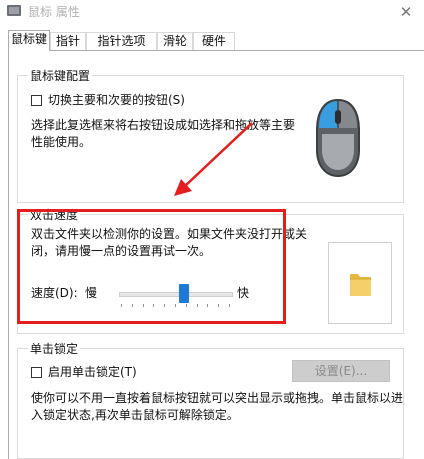 The width and height of the screenshot is (424, 459). What do you see at coordinates (217, 398) in the screenshot?
I see `click-lock-desc-line1: 使你可以不用一直按着鼠标按钮就可以突出显示或拖拽。单击鼠标以进` at bounding box center [217, 398].